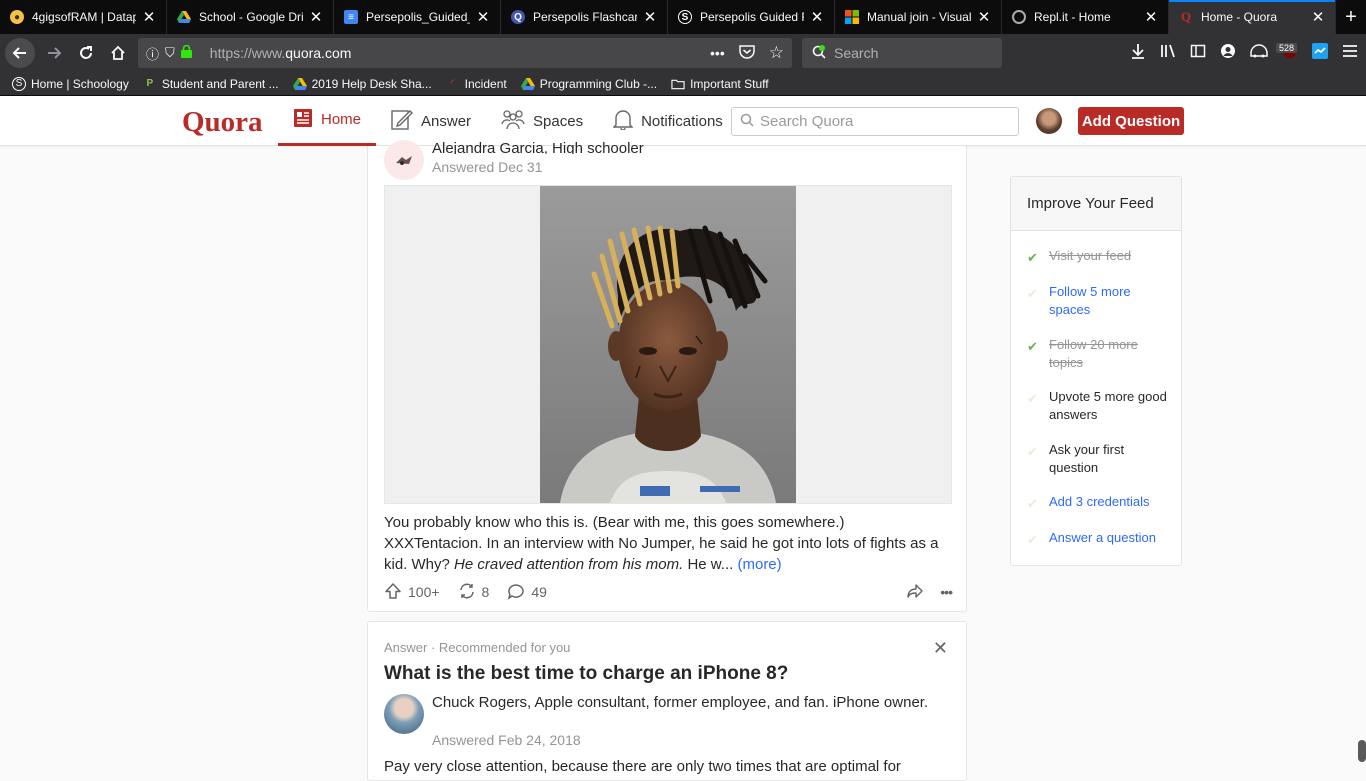 This screenshot has width=1366, height=781. I want to click on nav-notifications: Notifications, so click(668, 121).